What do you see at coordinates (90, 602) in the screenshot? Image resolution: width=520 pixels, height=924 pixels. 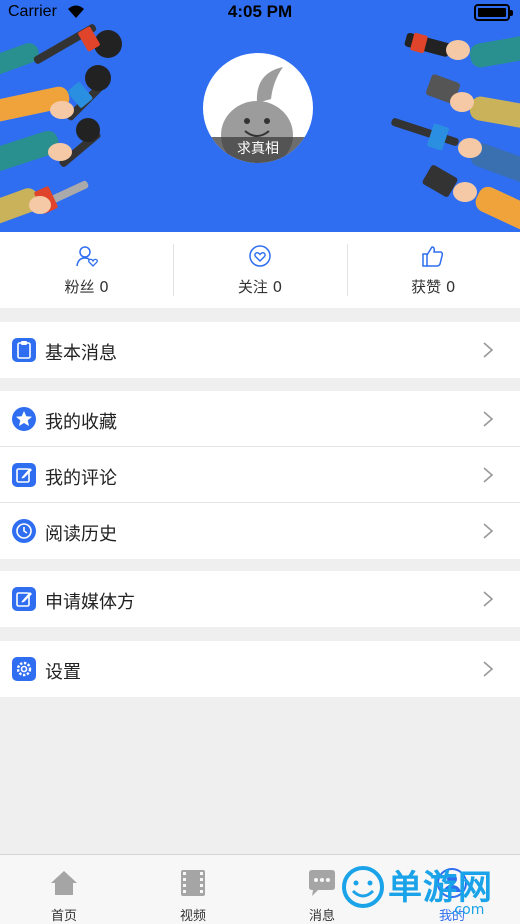 I see `menu-item-label: 申请媒体方` at bounding box center [90, 602].